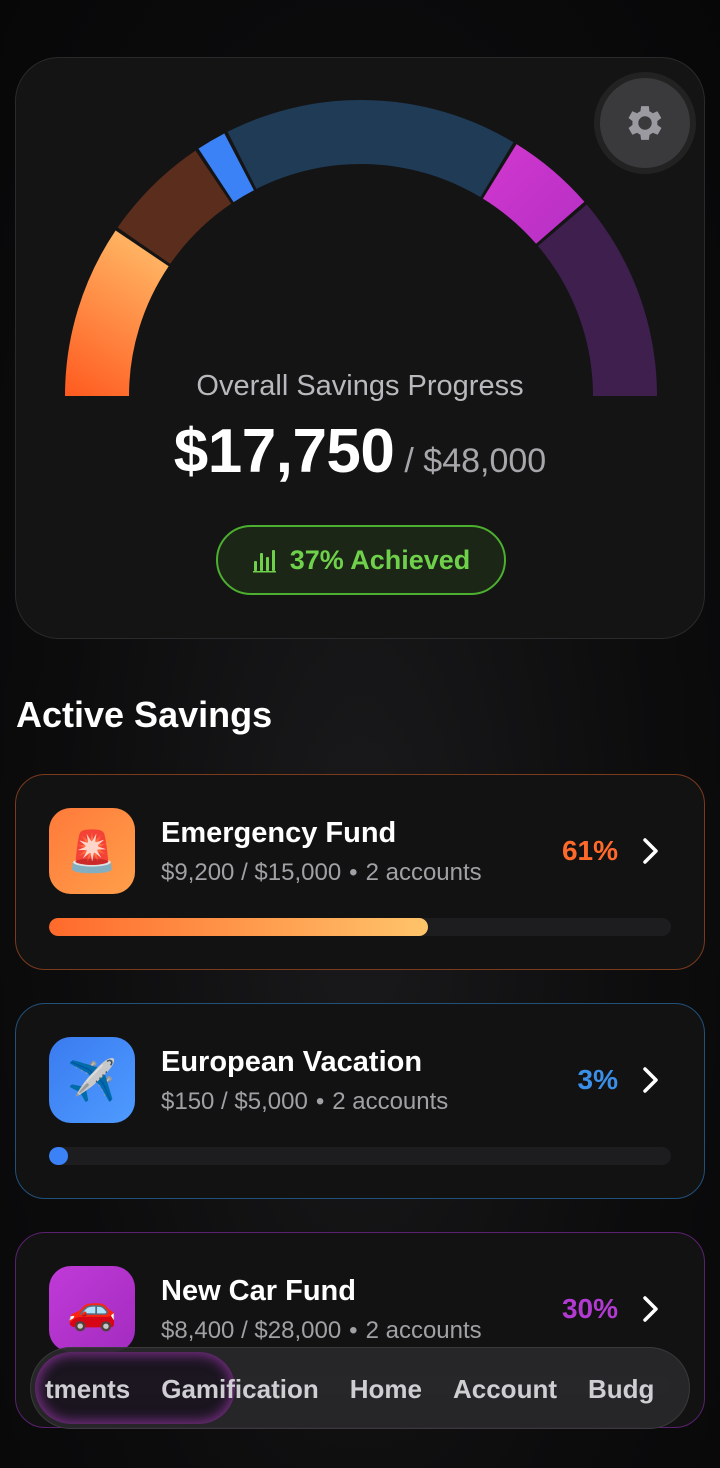  Describe the element at coordinates (386, 1389) in the screenshot. I see `tab-home: Home` at that location.